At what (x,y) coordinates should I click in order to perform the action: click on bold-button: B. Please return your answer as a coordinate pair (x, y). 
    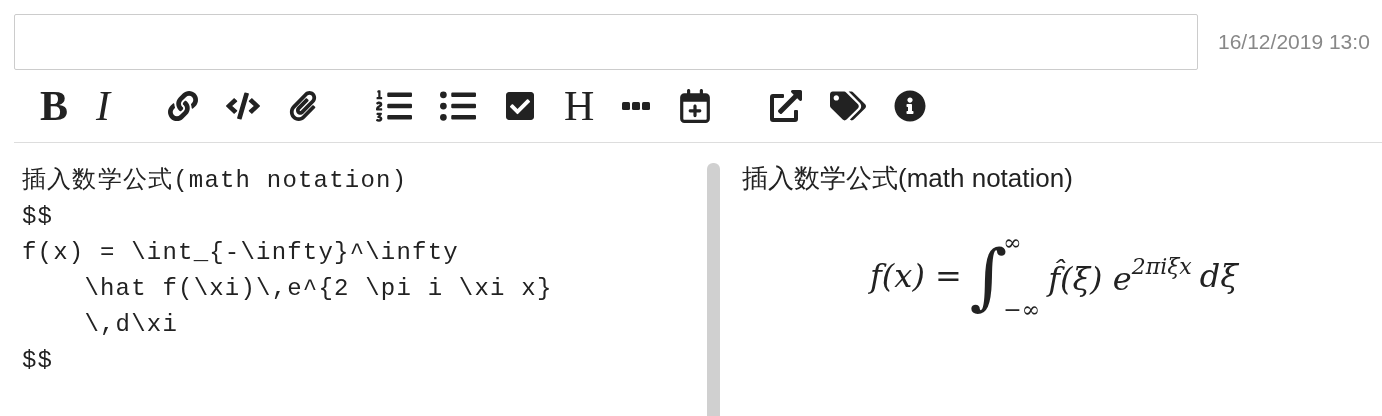
    Looking at the image, I should click on (54, 106).